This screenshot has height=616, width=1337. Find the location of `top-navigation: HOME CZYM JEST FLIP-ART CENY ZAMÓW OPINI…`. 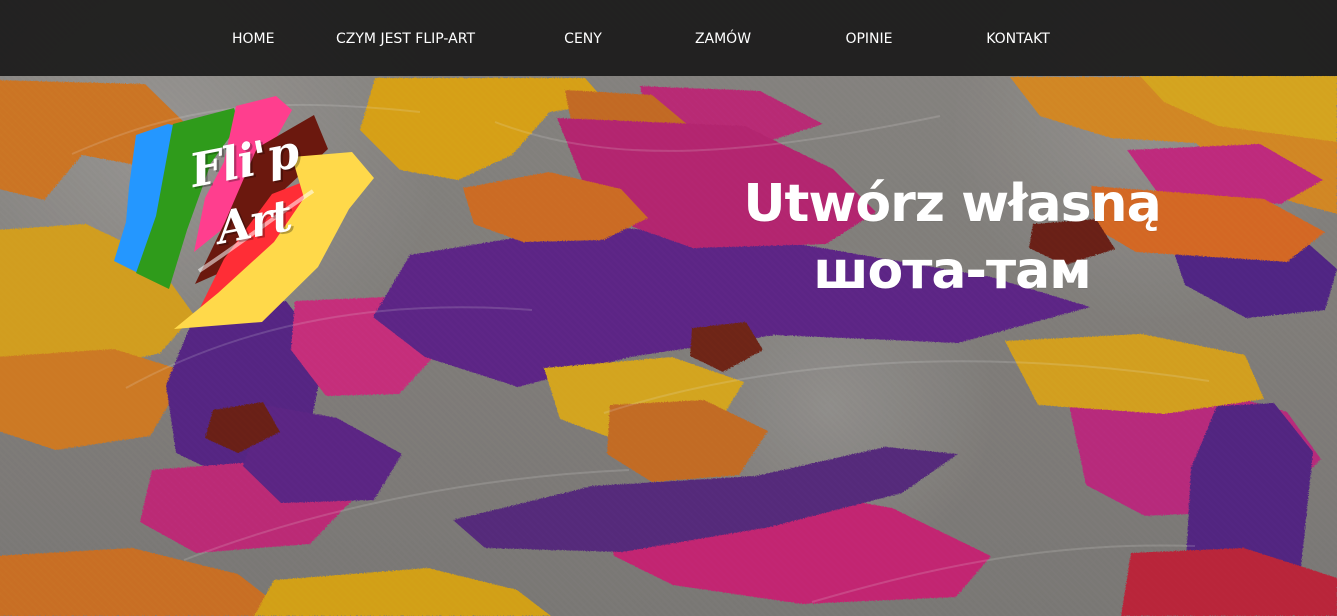

top-navigation: HOME CZYM JEST FLIP-ART CENY ZAMÓW OPINI… is located at coordinates (668, 38).